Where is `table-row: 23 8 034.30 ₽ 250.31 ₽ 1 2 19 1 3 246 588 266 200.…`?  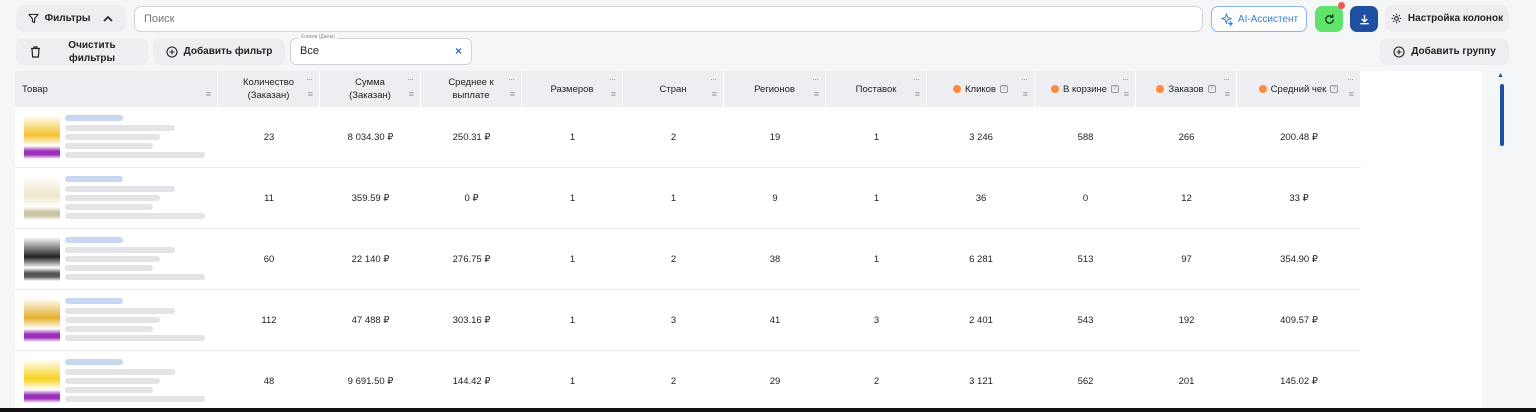 table-row: 23 8 034.30 ₽ 250.31 ₽ 1 2 19 1 3 246 588 266 200.… is located at coordinates (688, 137).